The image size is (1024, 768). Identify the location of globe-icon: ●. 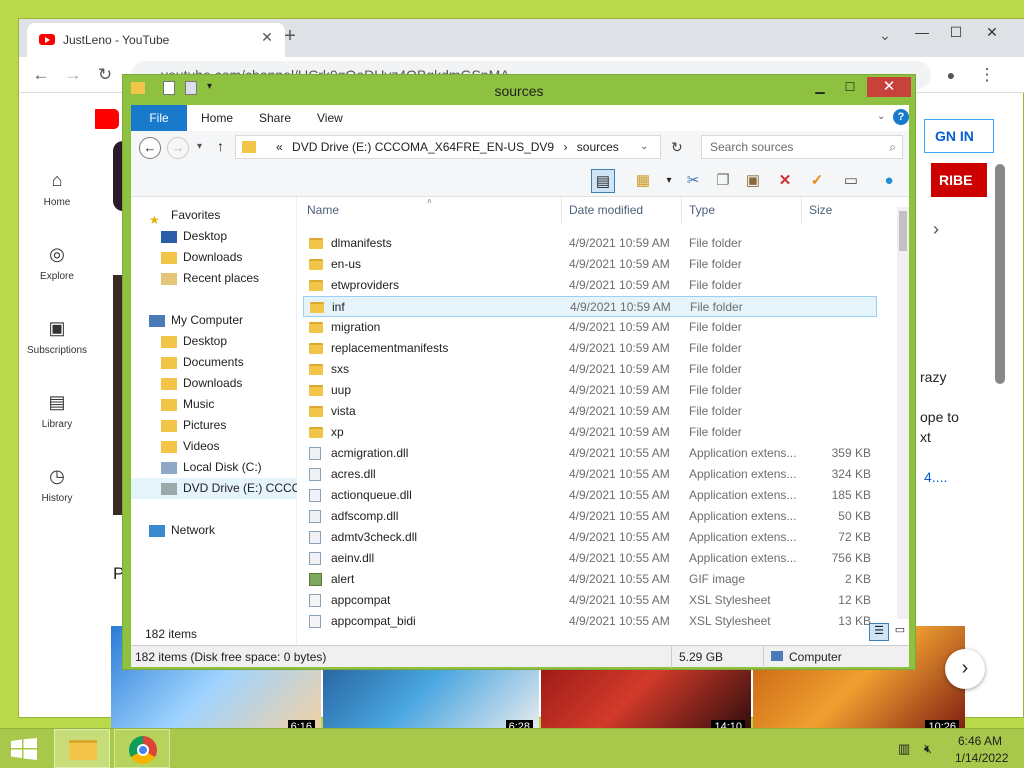
(889, 181).